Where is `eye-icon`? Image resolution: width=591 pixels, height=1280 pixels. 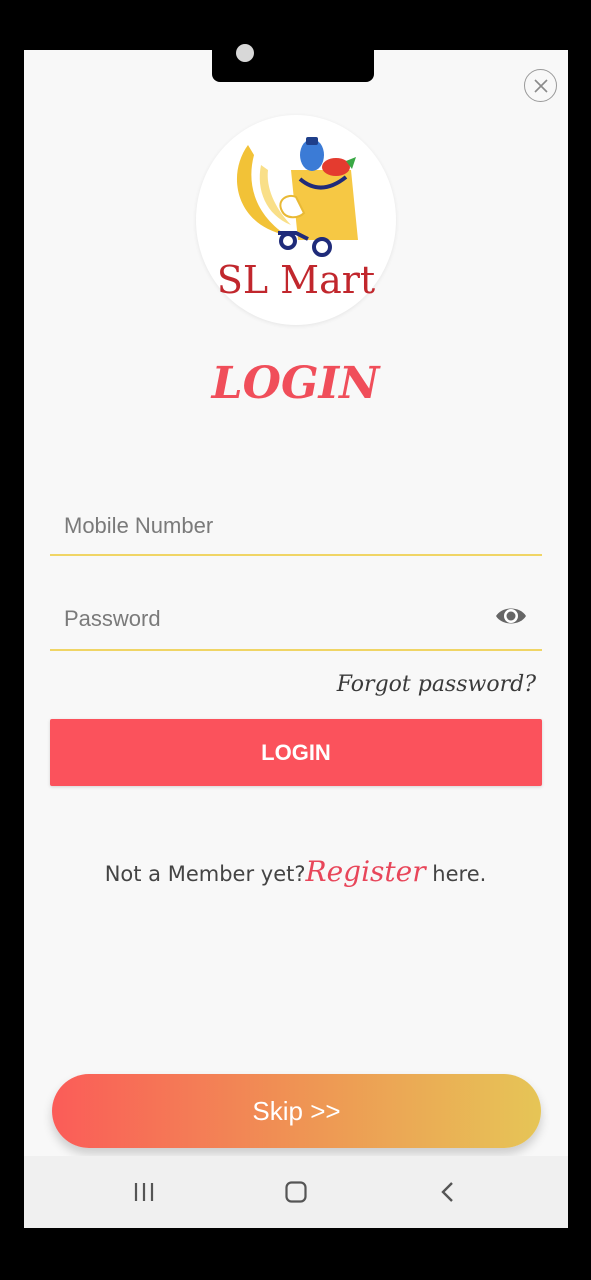 eye-icon is located at coordinates (511, 616).